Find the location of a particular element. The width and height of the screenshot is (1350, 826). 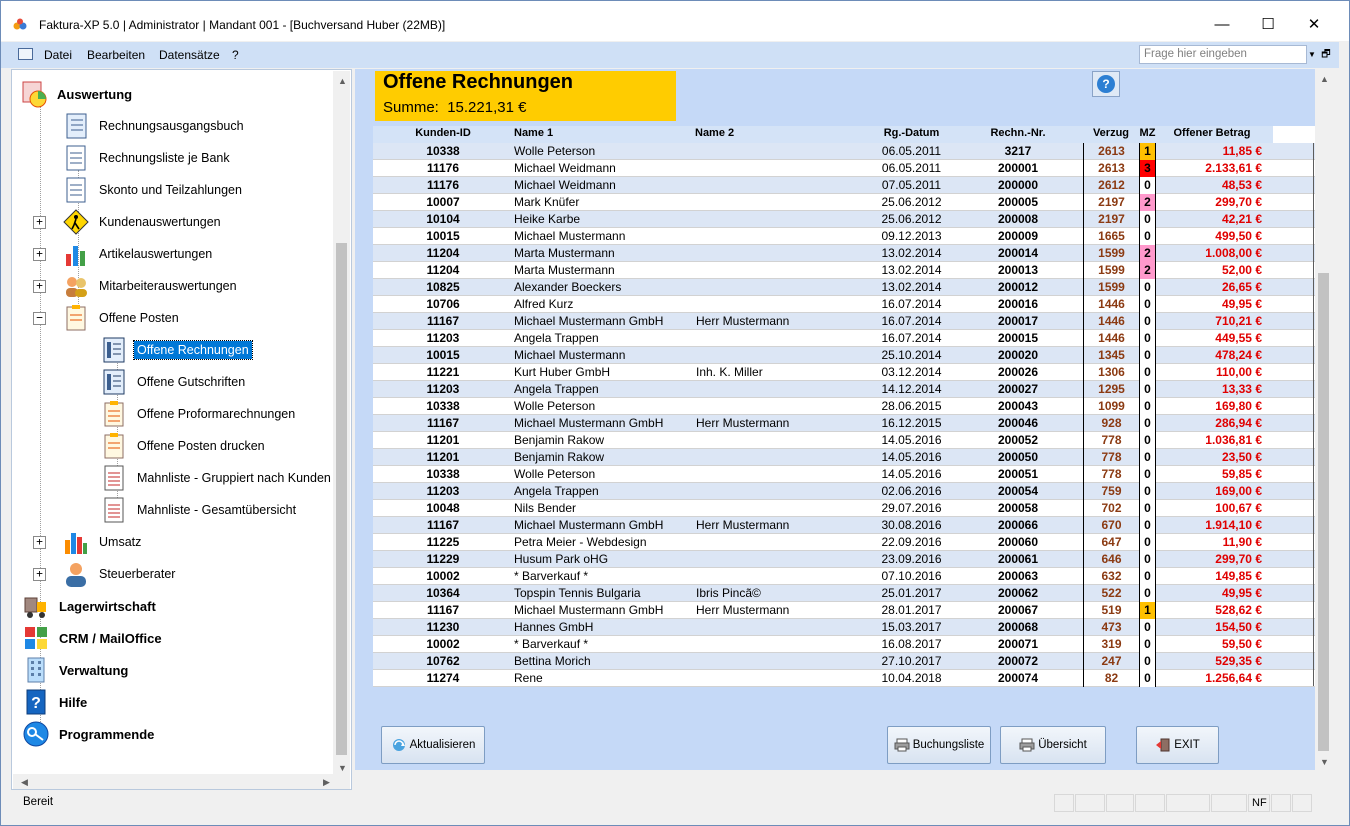

uebersicht-button: Übersicht is located at coordinates (1053, 745).